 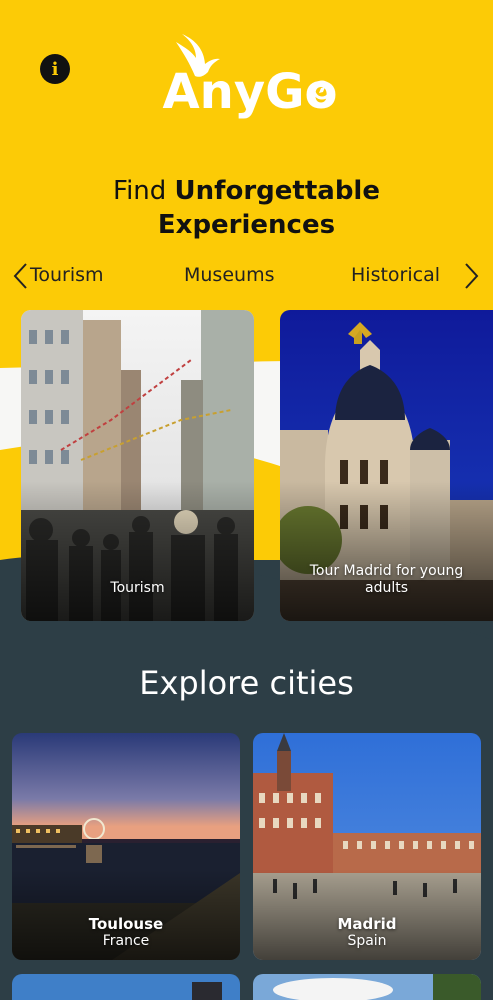 I want to click on chevron-right-icon, so click(x=472, y=276).